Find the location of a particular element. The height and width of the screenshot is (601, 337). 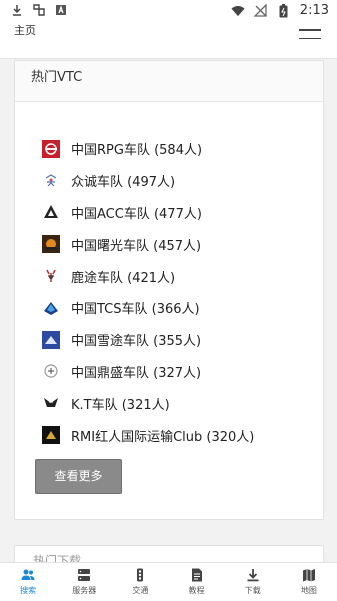

list-item: 中国雪途车队 (355人) is located at coordinates (177, 340).